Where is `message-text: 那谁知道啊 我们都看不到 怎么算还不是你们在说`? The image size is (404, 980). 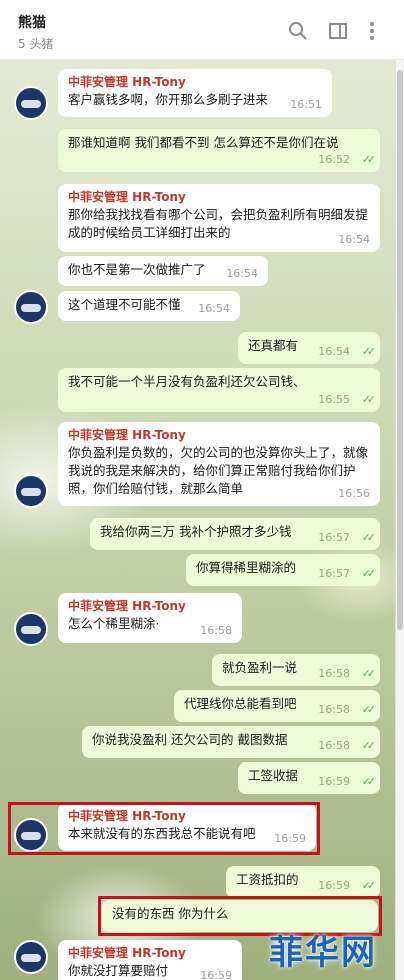 message-text: 那谁知道啊 我们都看不到 怎么算还不是你们在说 is located at coordinates (203, 142).